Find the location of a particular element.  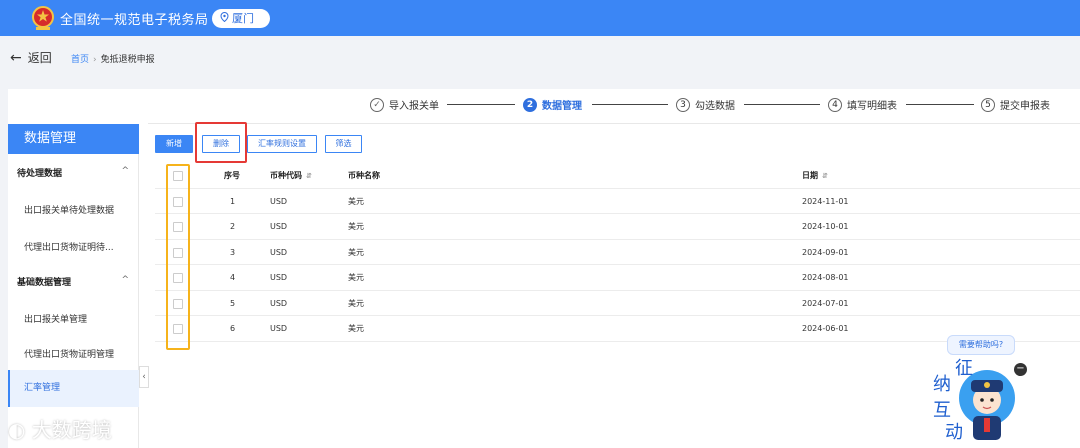

sub-header: ← 返回 首页 › 免抵退税申报 is located at coordinates (540, 60).